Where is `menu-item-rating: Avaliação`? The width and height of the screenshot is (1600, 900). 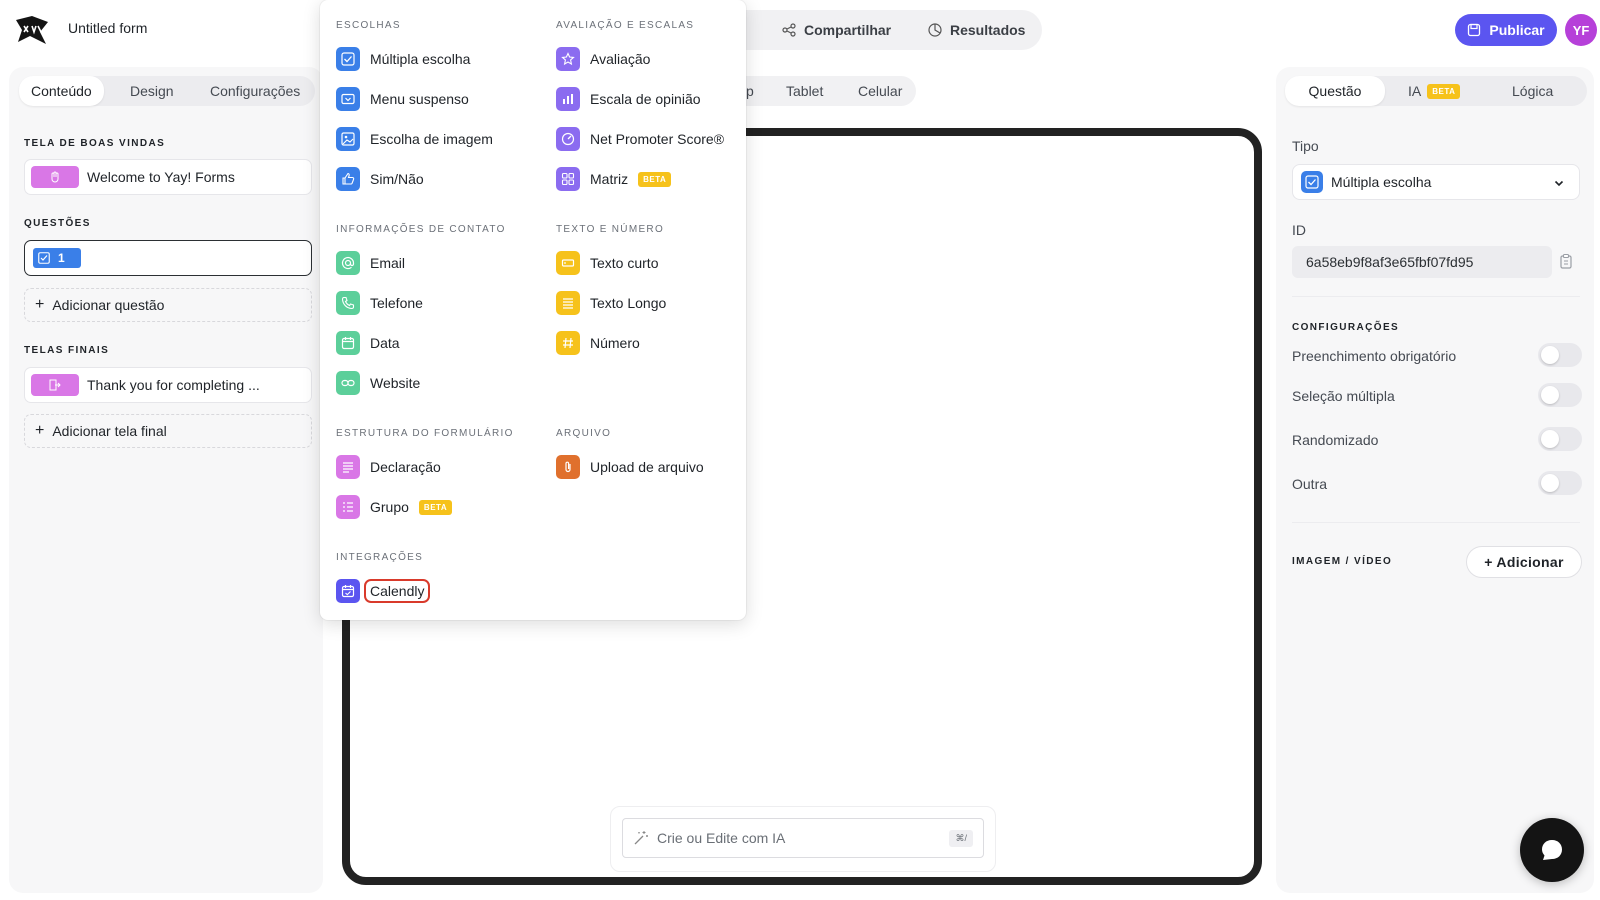 menu-item-rating: Avaliação is located at coordinates (603, 59).